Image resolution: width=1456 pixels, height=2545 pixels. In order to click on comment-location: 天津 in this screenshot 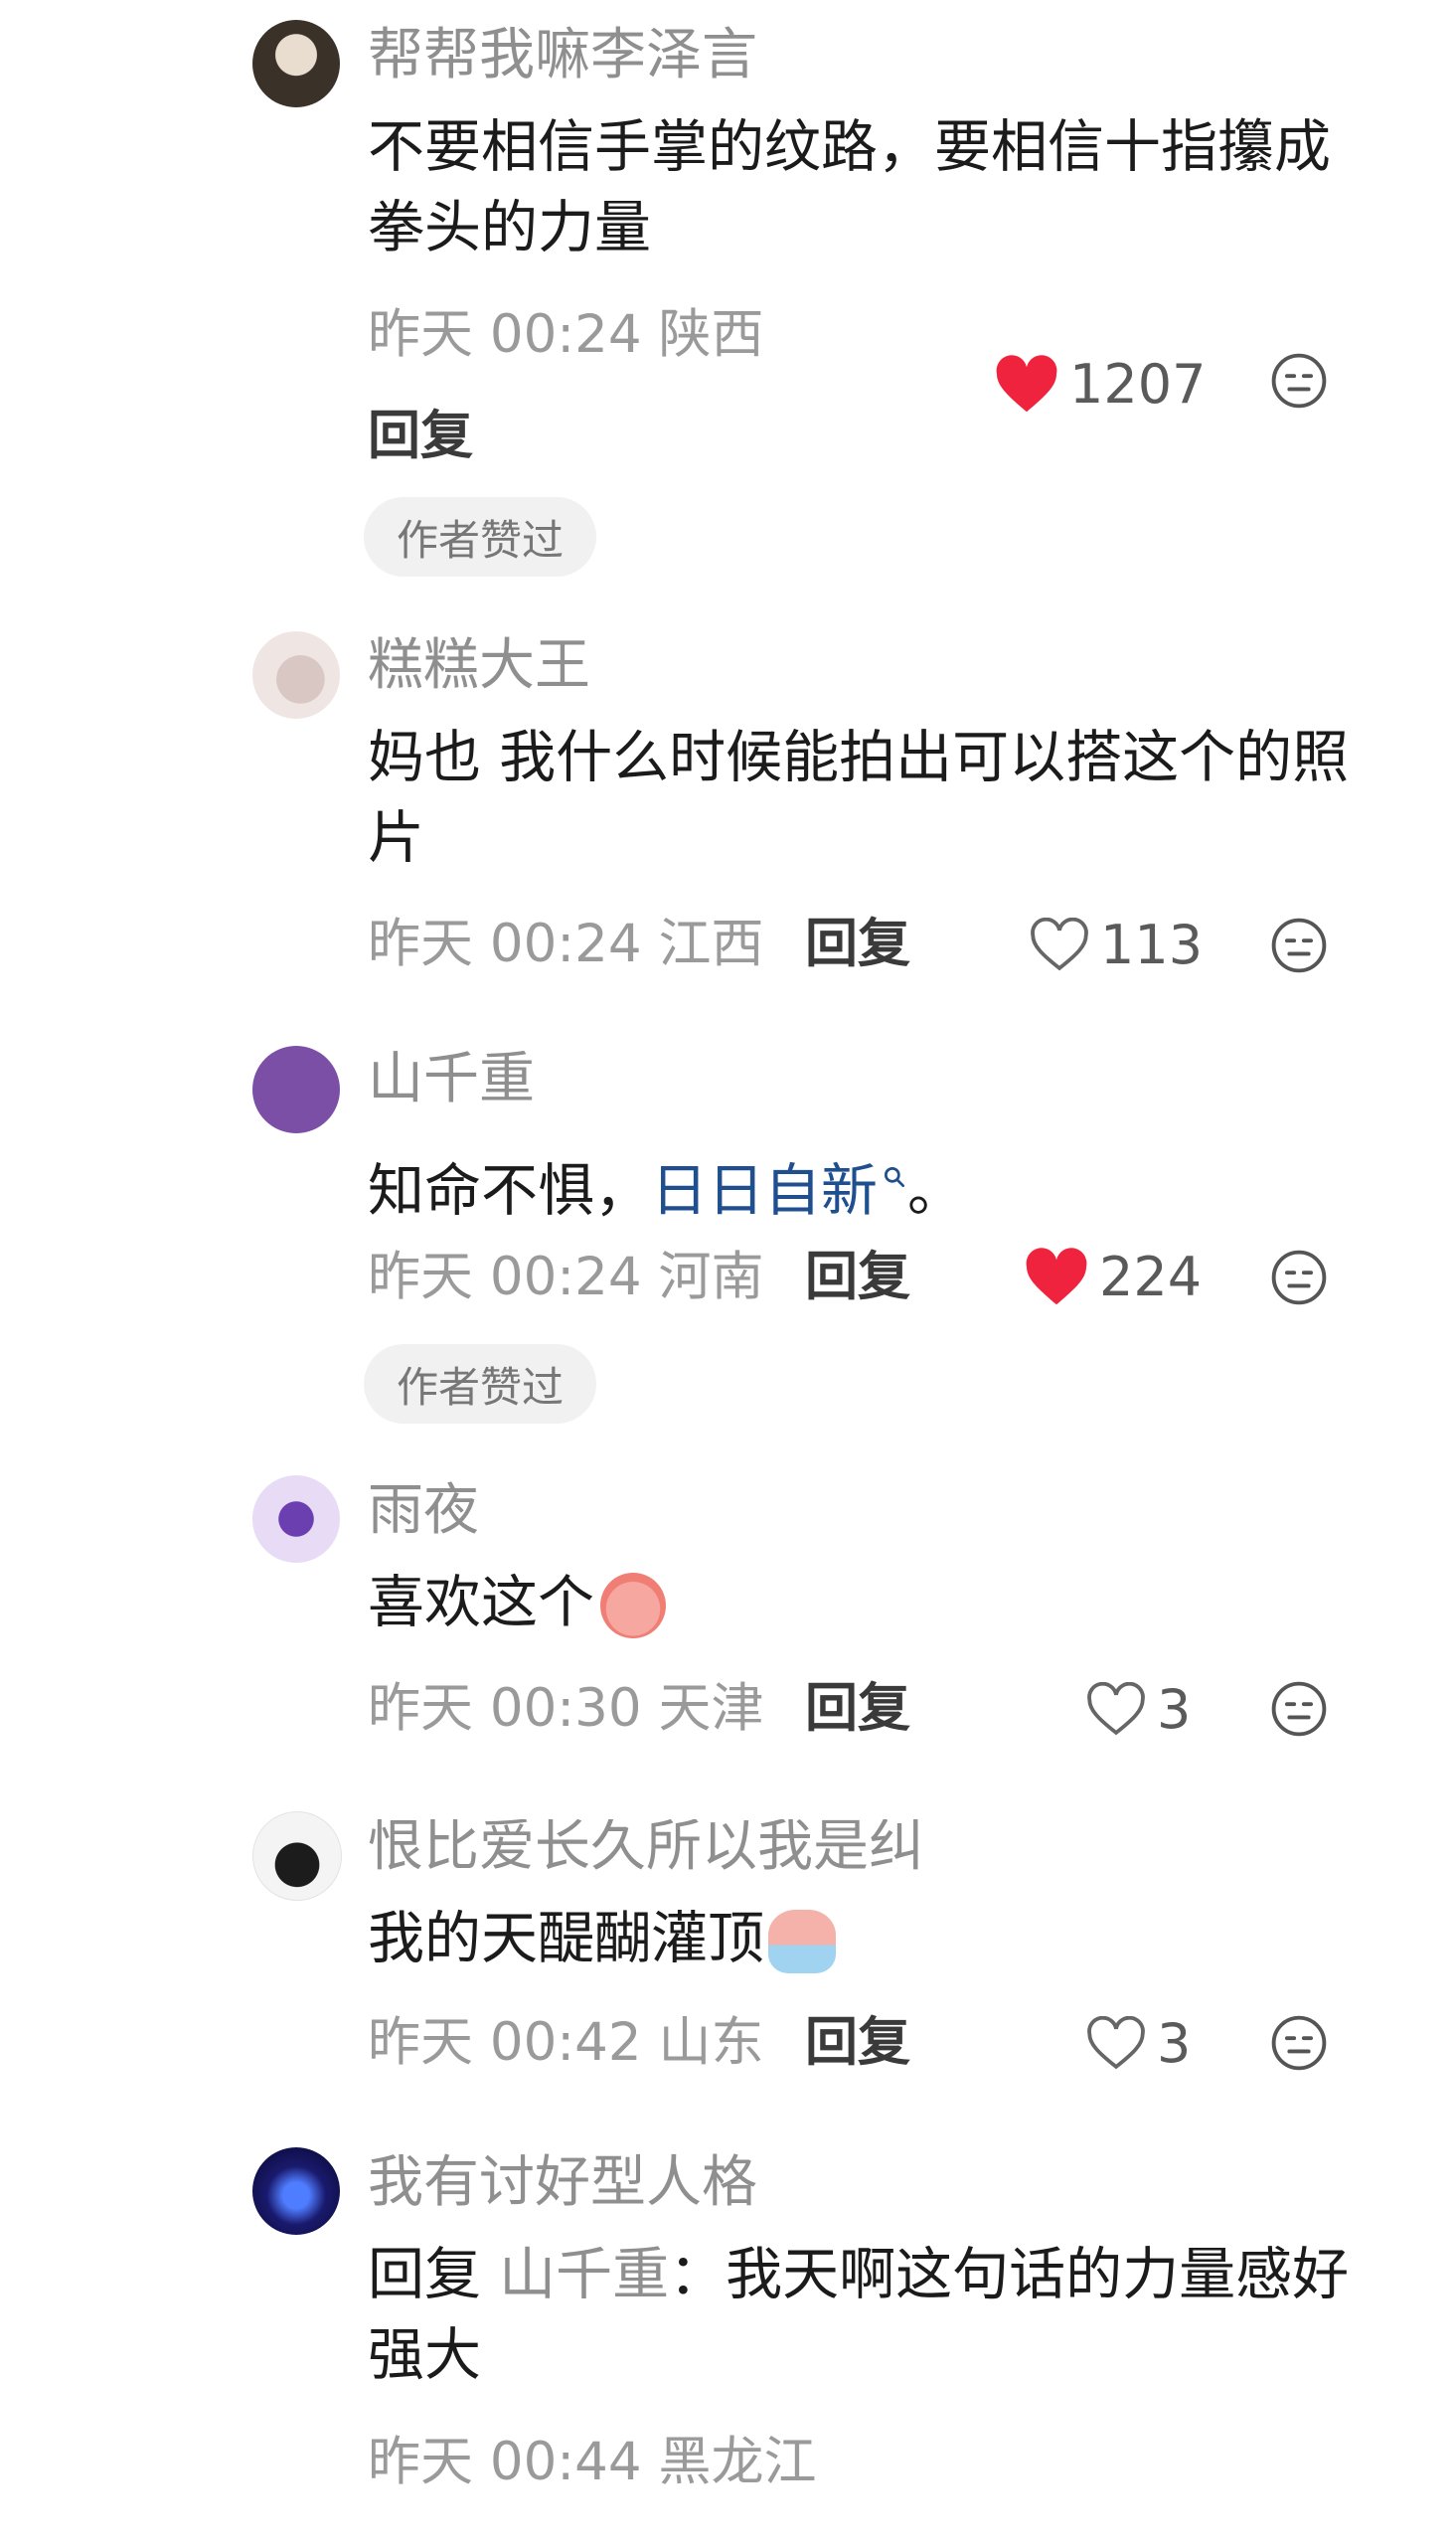, I will do `click(711, 1708)`.